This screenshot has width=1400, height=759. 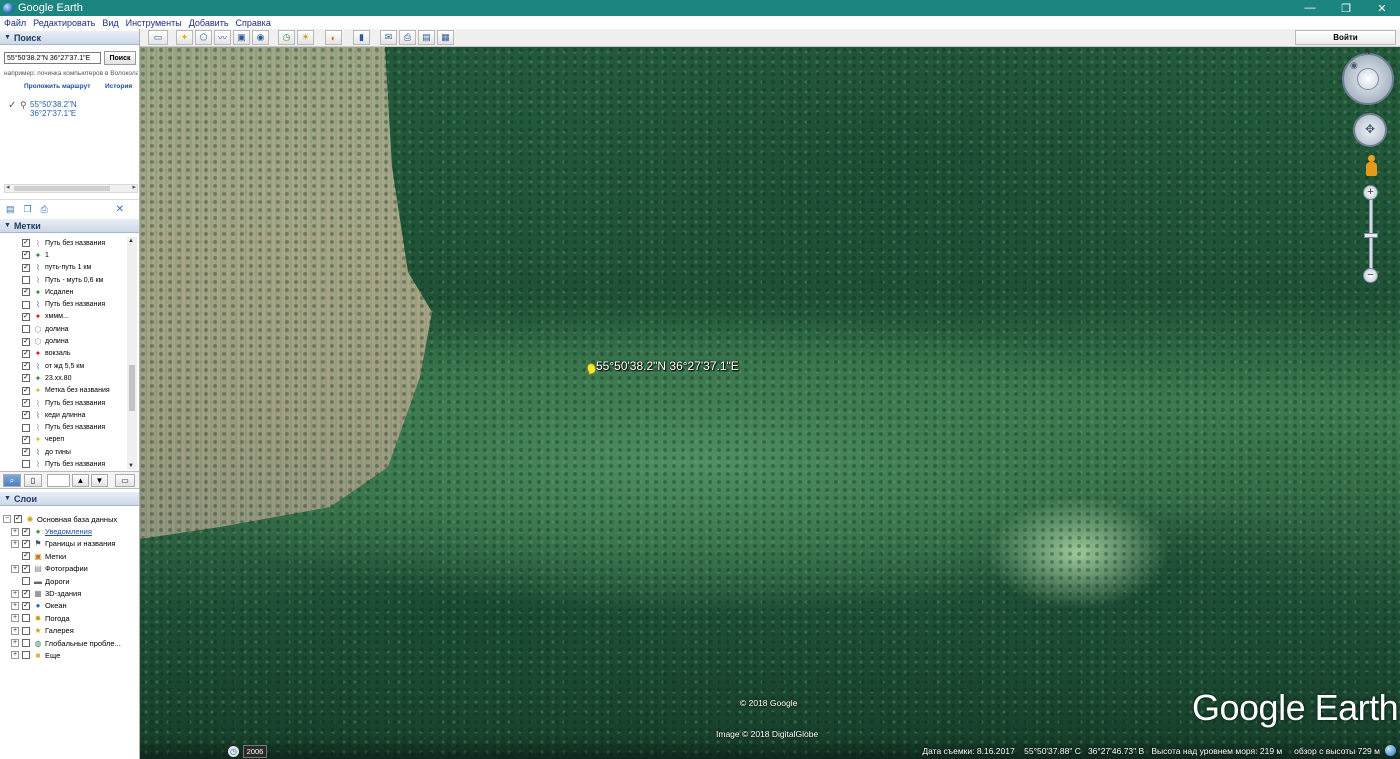 What do you see at coordinates (52, 58) in the screenshot?
I see `search-input` at bounding box center [52, 58].